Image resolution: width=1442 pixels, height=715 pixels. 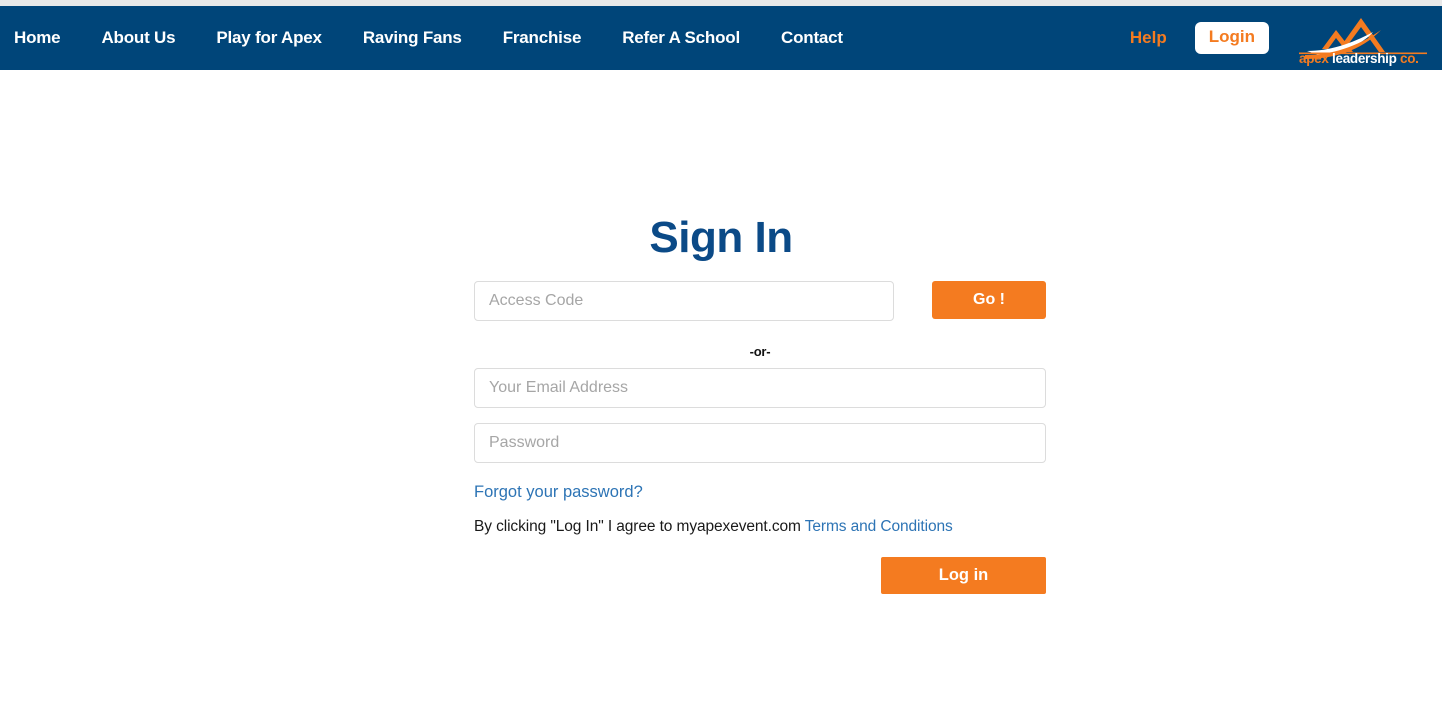 I want to click on email-input, so click(x=760, y=388).